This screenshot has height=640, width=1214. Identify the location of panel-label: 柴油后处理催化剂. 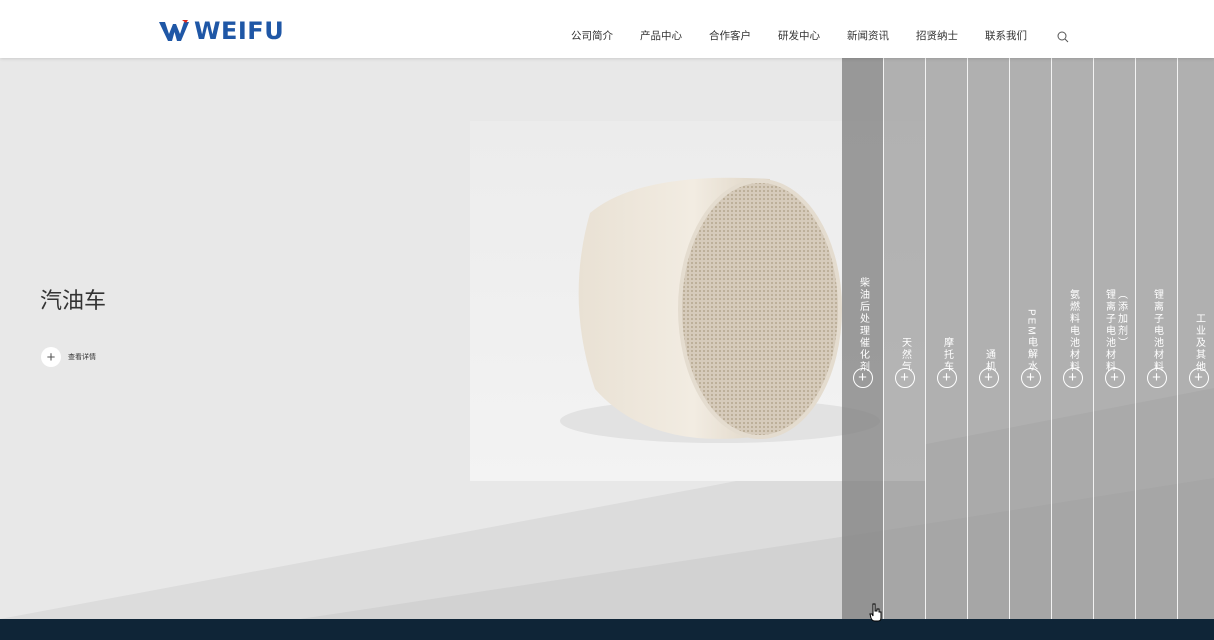
(863, 325).